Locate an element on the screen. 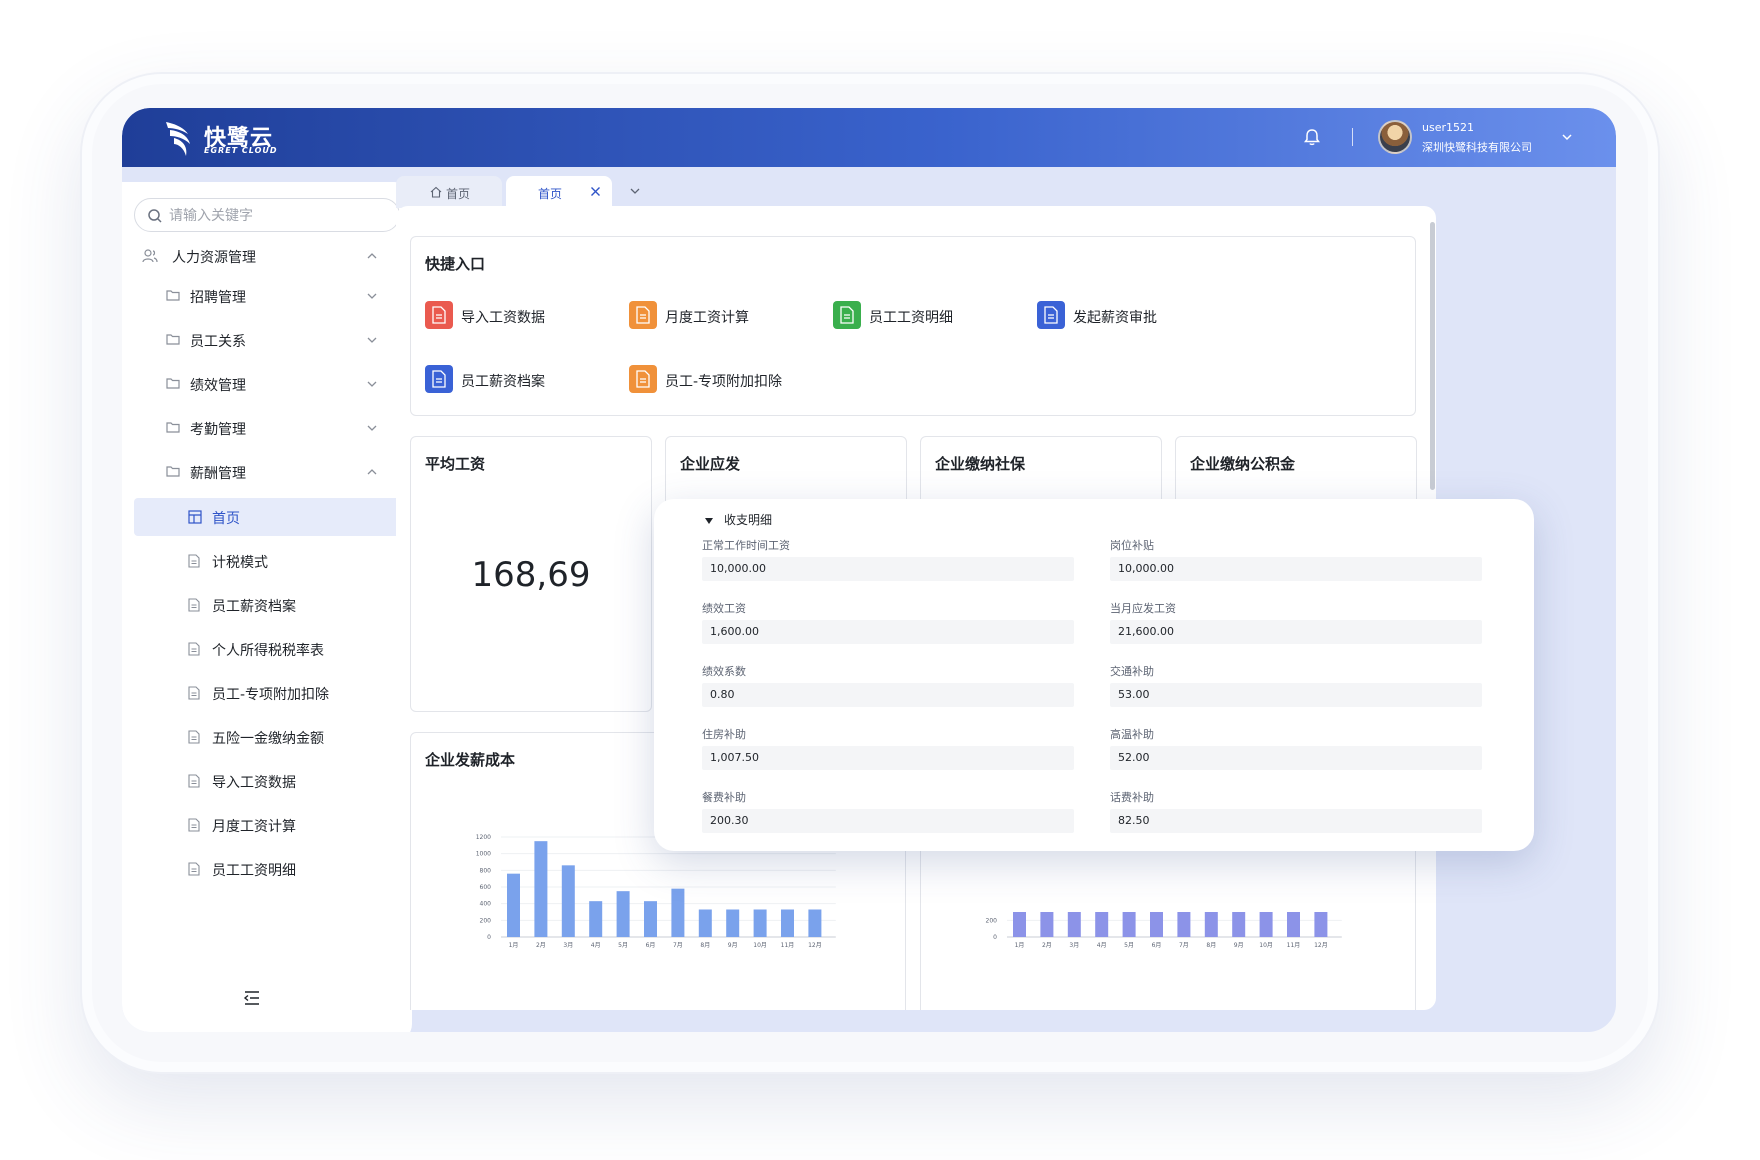 The height and width of the screenshot is (1160, 1760). field-value-box: 53.00 is located at coordinates (1296, 695).